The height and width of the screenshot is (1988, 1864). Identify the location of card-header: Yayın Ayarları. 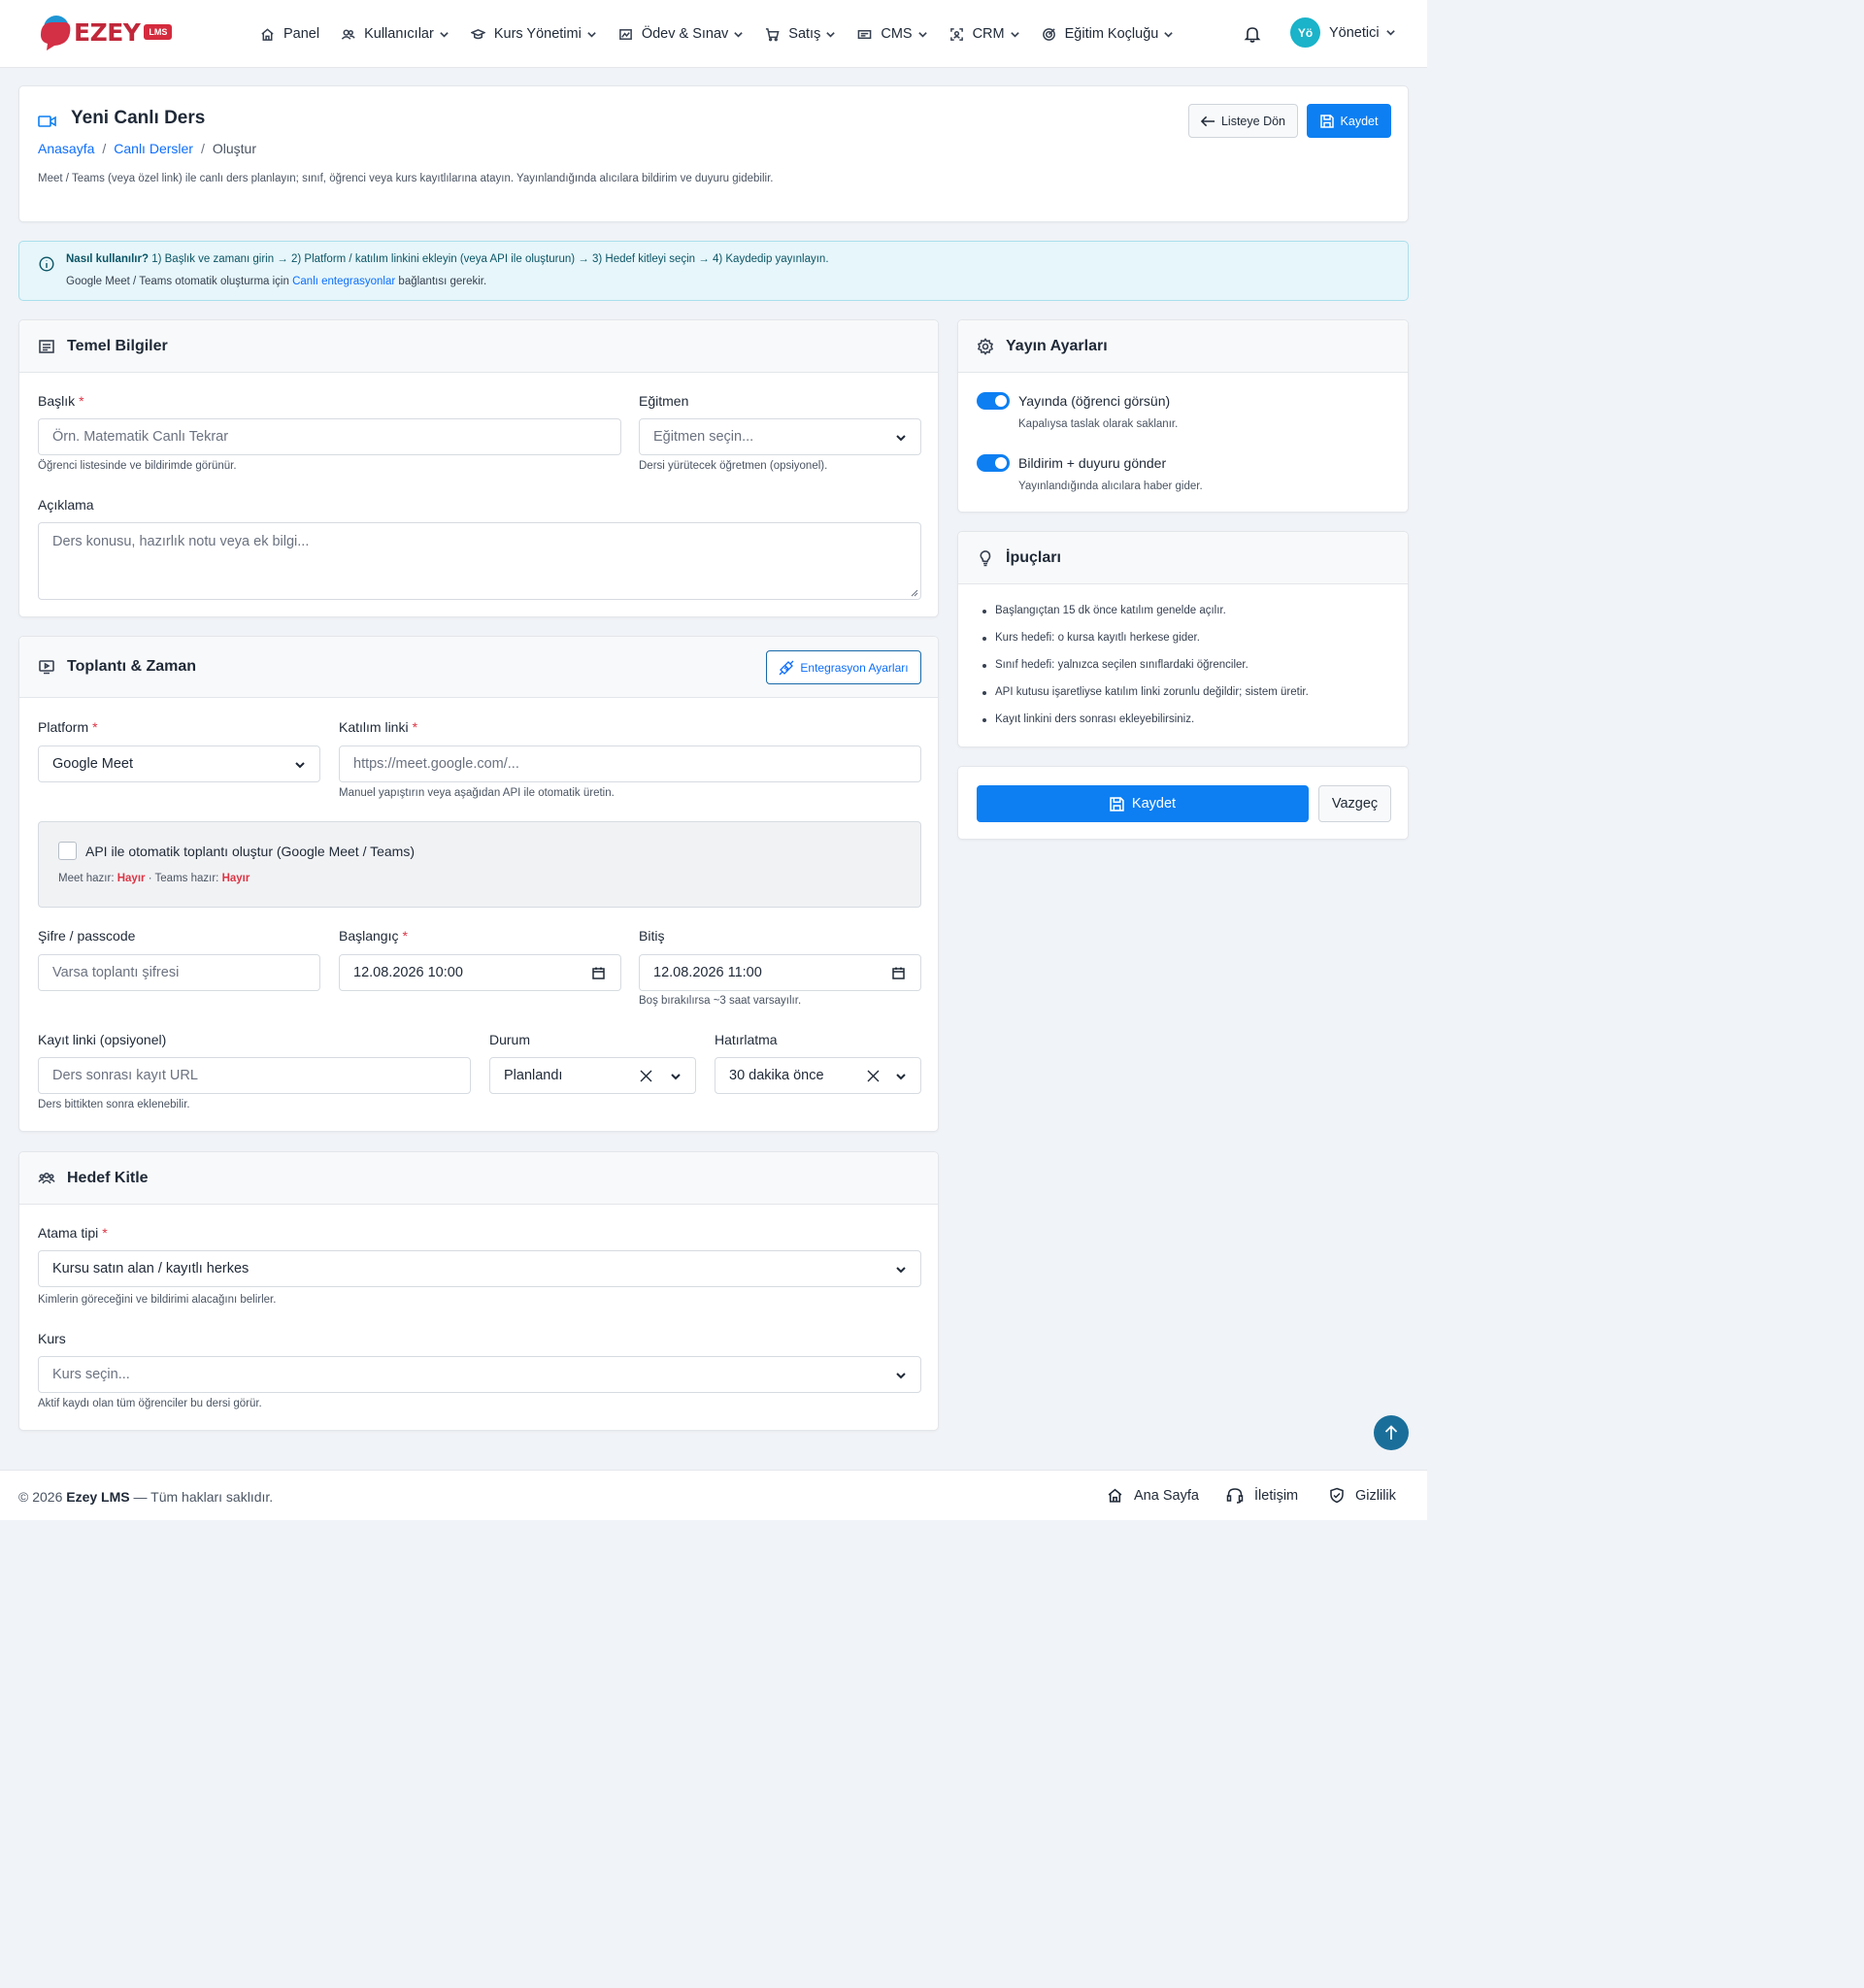
(1183, 347).